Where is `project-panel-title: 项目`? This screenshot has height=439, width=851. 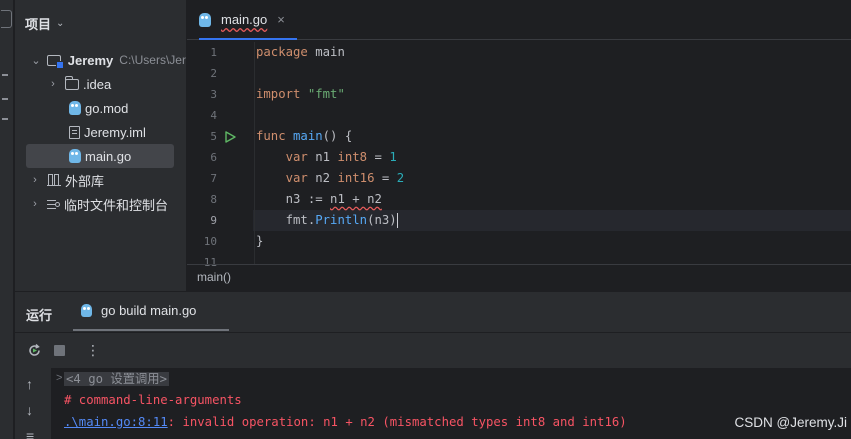 project-panel-title: 项目 is located at coordinates (38, 24).